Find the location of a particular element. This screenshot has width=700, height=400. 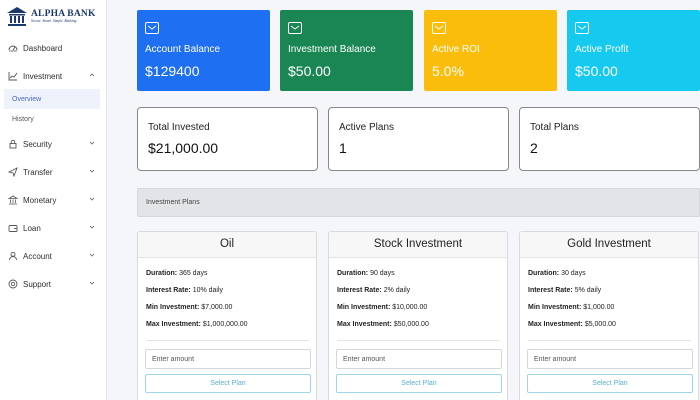

sidebar-item-account: Account is located at coordinates (53, 256).